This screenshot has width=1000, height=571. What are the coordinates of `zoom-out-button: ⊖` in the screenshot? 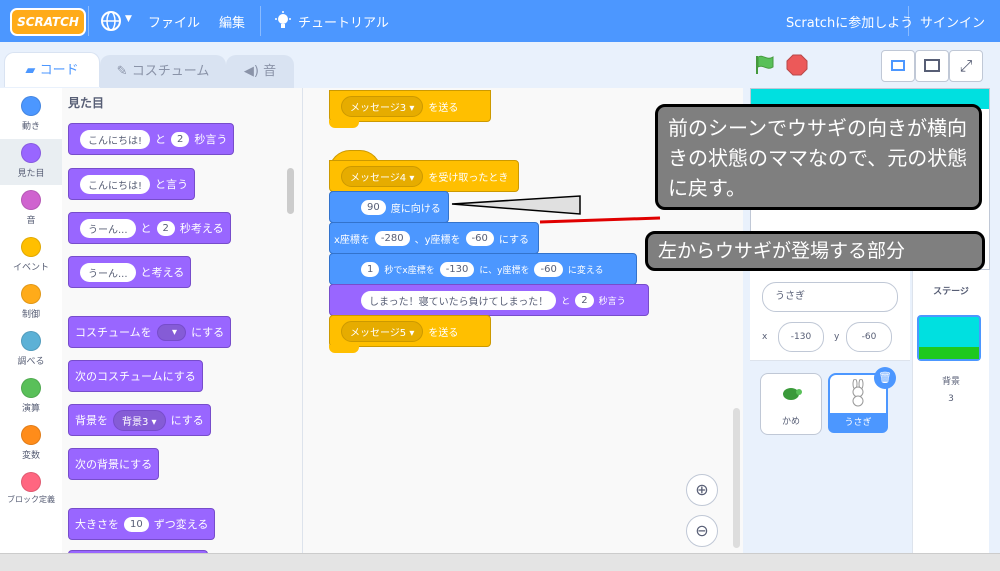 It's located at (702, 531).